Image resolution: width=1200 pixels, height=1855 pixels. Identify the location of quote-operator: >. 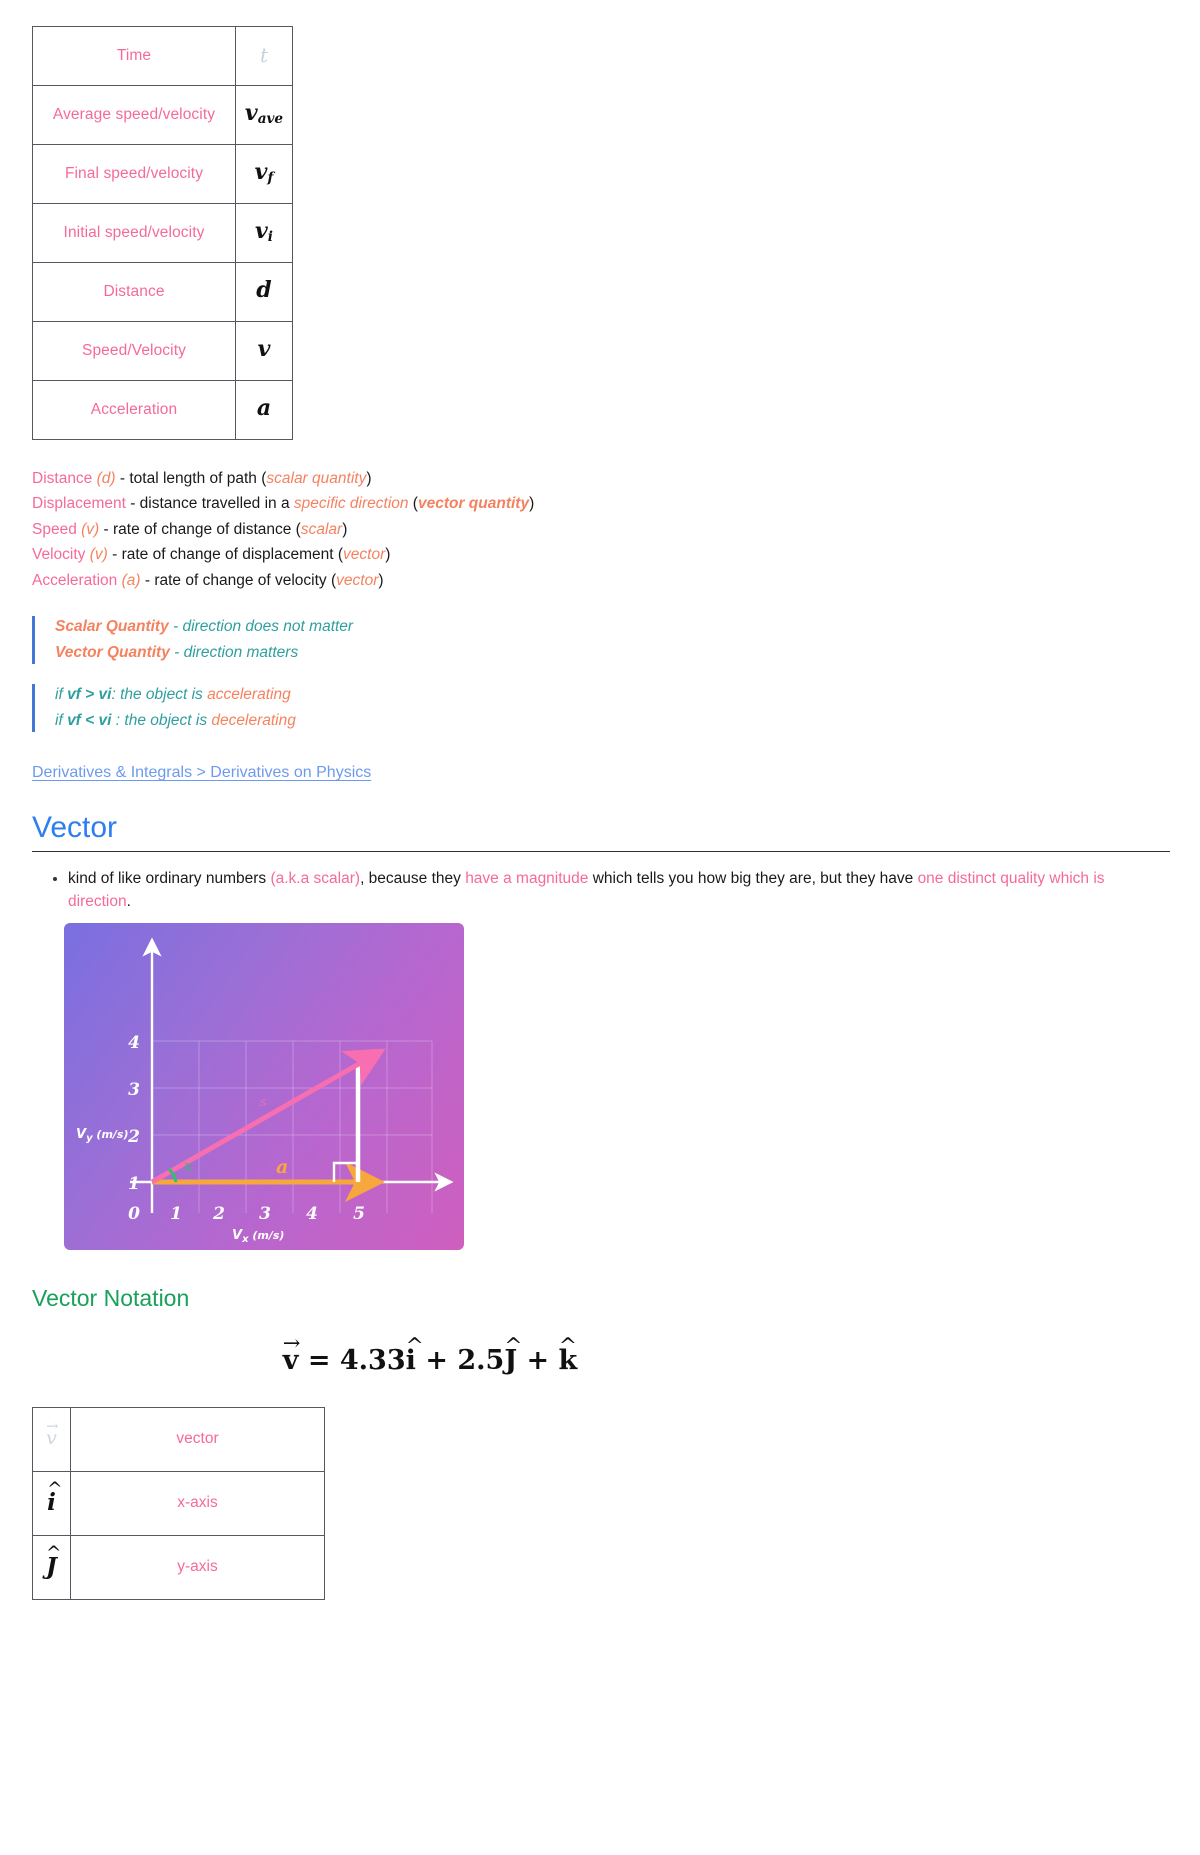
(89, 695).